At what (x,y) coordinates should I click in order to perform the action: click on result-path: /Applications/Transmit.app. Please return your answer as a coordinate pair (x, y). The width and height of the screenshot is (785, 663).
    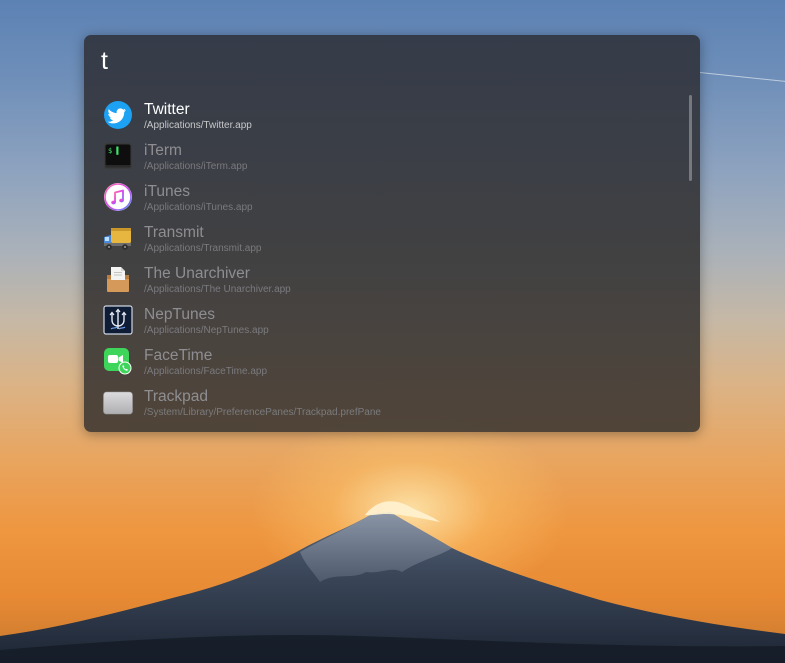
    Looking at the image, I should click on (203, 248).